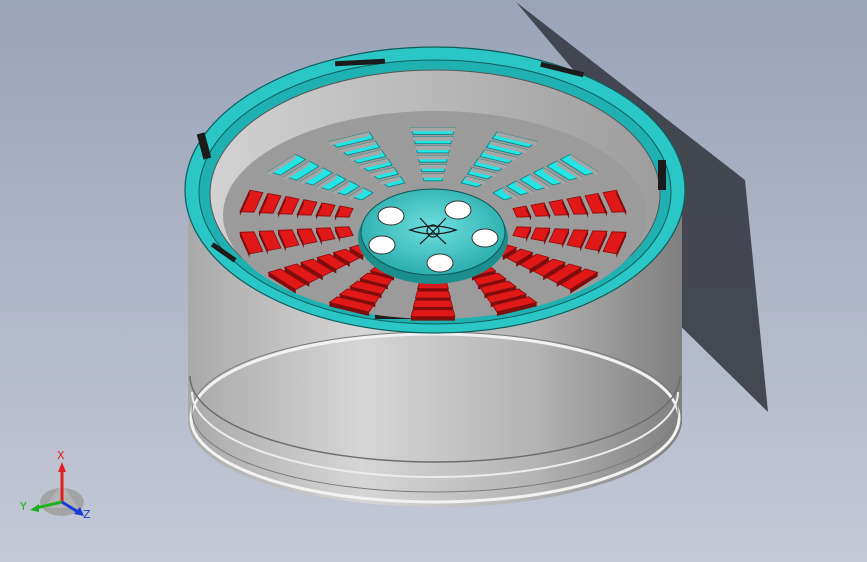 The image size is (867, 562). Describe the element at coordinates (23, 506) in the screenshot. I see `y-axis-label: Y` at that location.